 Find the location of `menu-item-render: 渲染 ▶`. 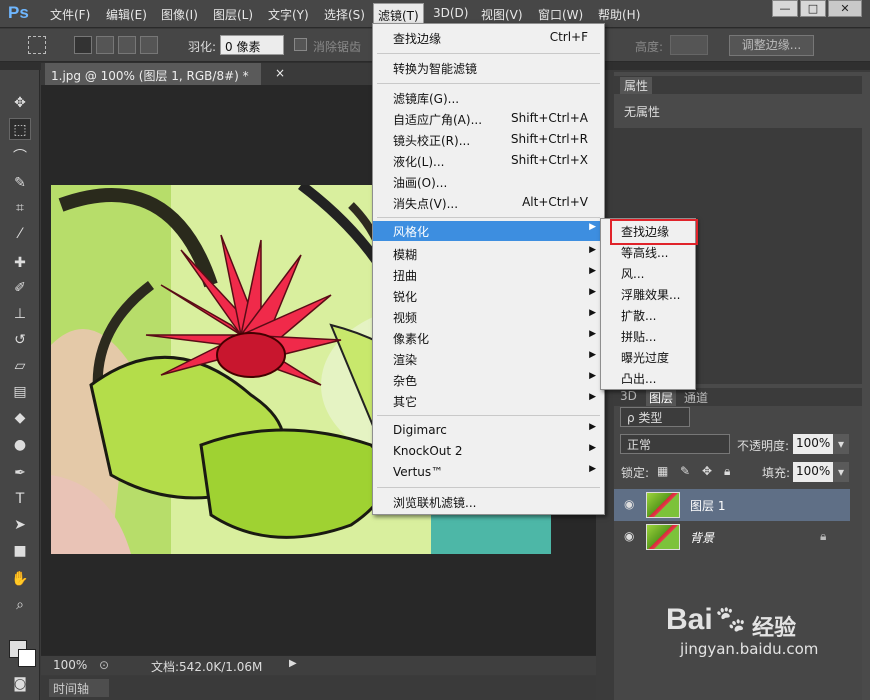

menu-item-render: 渲染 ▶ is located at coordinates (488, 359).